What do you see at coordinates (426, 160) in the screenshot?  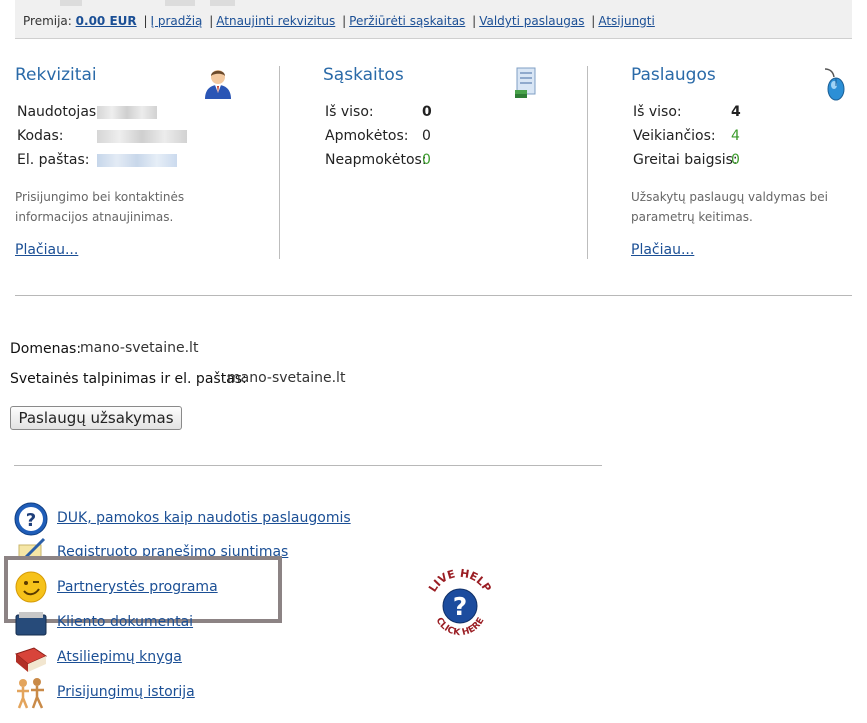 I see `invoices-unpaid-value: 0` at bounding box center [426, 160].